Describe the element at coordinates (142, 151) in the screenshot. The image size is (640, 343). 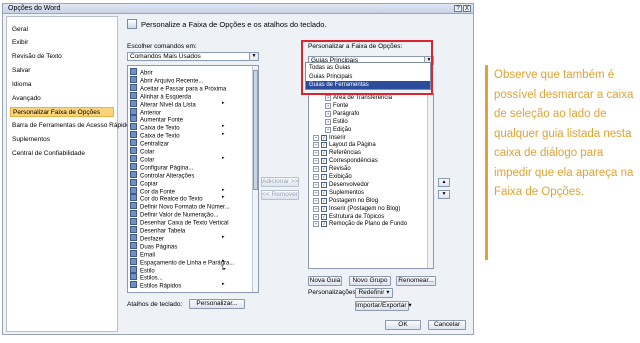
I see `command-item: Colar` at that location.